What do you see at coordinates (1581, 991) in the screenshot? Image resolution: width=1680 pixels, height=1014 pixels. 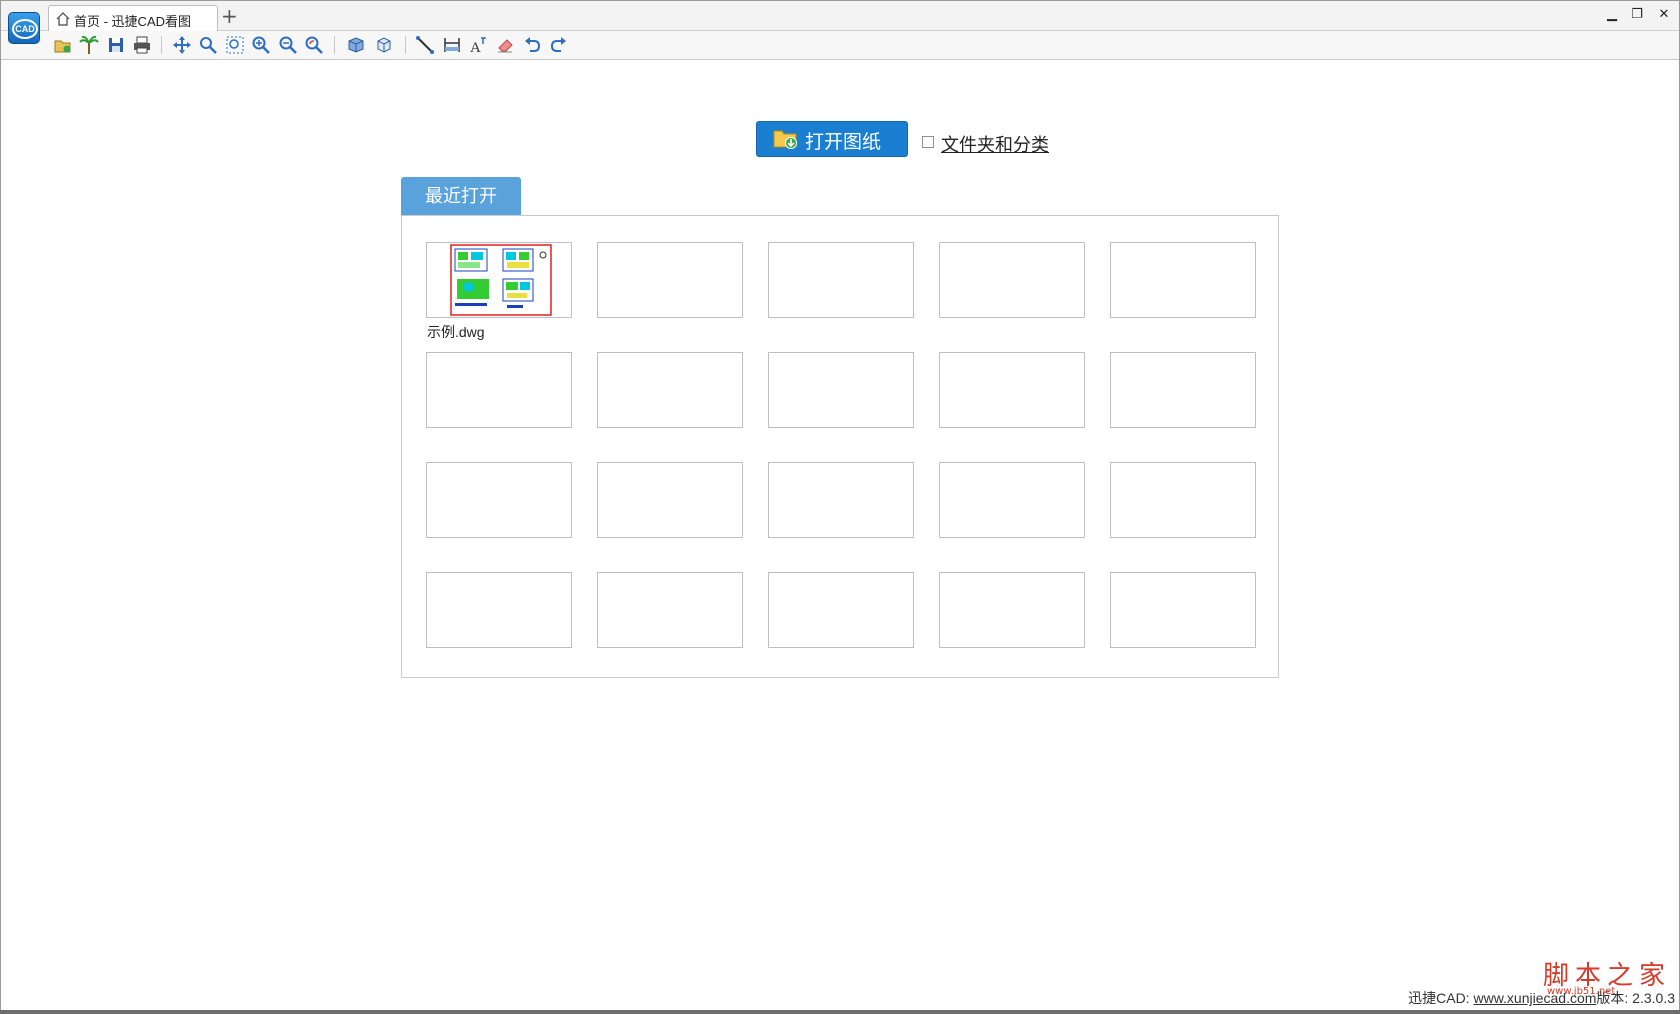 I see `watermark-sub: www.jb51.net` at bounding box center [1581, 991].